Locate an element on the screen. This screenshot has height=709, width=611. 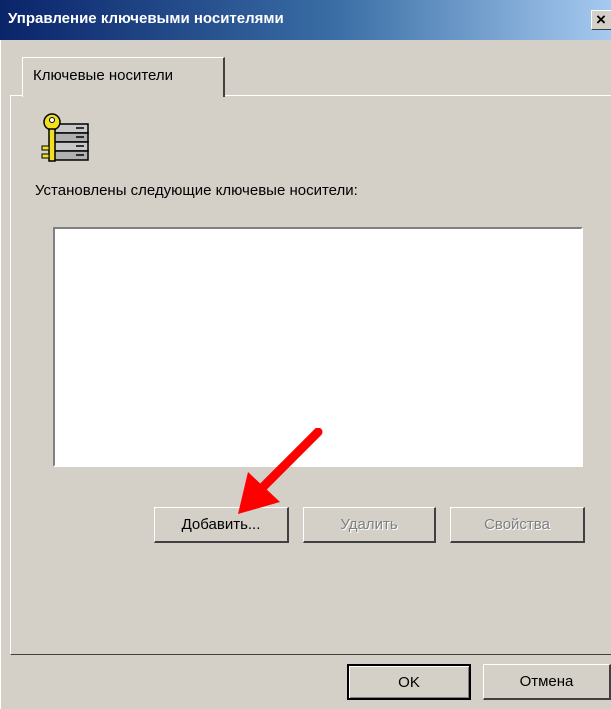
close-button: × is located at coordinates (601, 20).